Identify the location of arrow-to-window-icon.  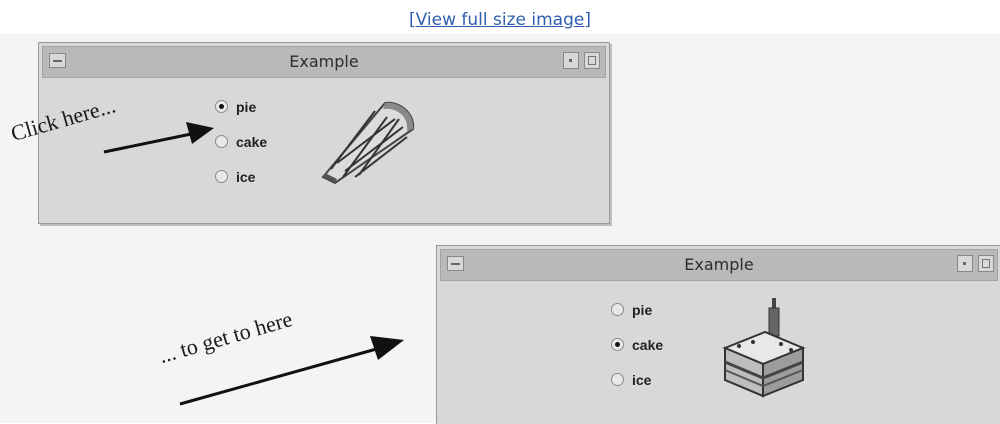
(291, 371).